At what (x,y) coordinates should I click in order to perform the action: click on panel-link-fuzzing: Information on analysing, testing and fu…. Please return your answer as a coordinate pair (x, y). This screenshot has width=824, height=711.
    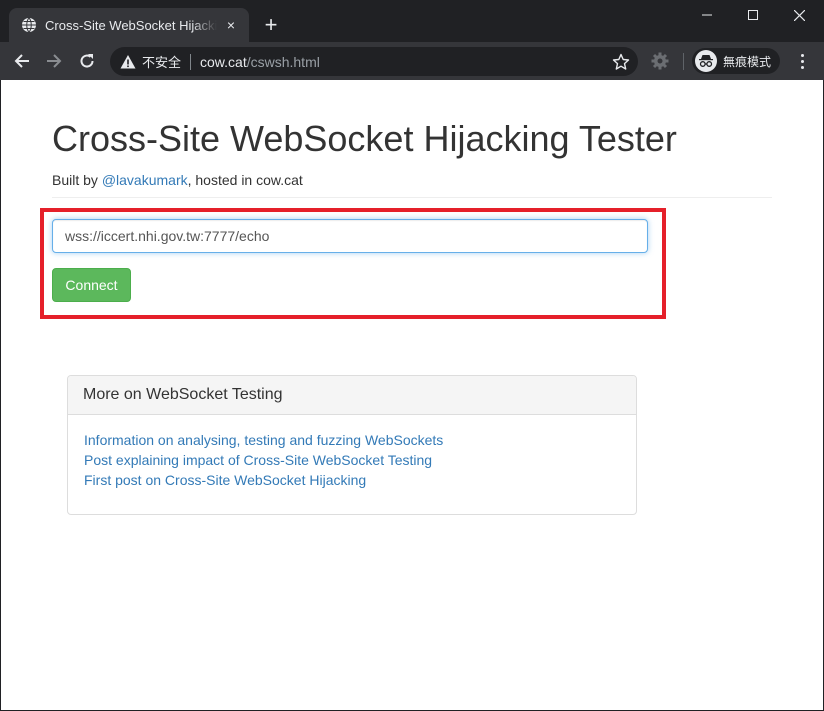
    Looking at the image, I should click on (352, 440).